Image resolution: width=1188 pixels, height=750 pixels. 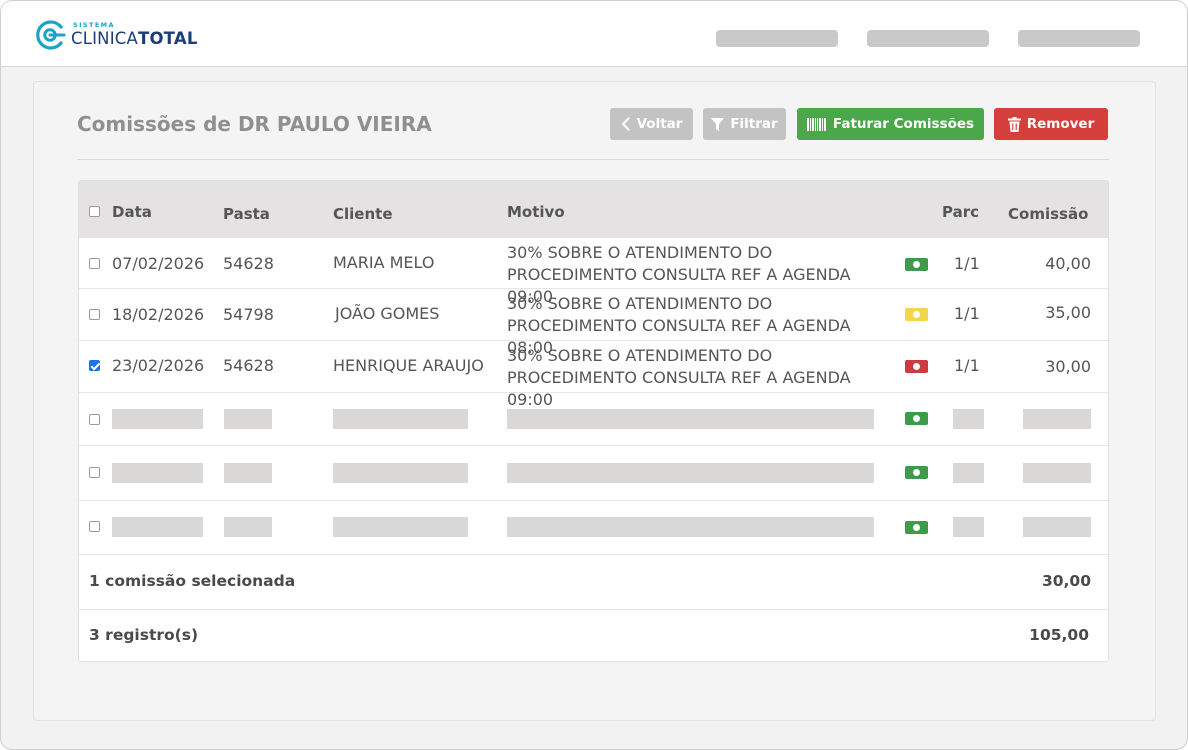 I want to click on selected-total: 30,00, so click(x=1066, y=581).